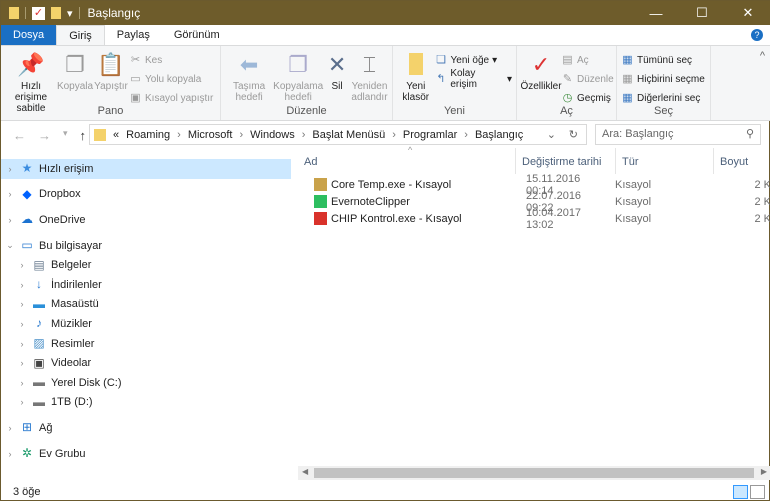 This screenshot has height=502, width=770. What do you see at coordinates (146, 305) in the screenshot?
I see `nav-item: › ▬ Masaüstü` at bounding box center [146, 305].